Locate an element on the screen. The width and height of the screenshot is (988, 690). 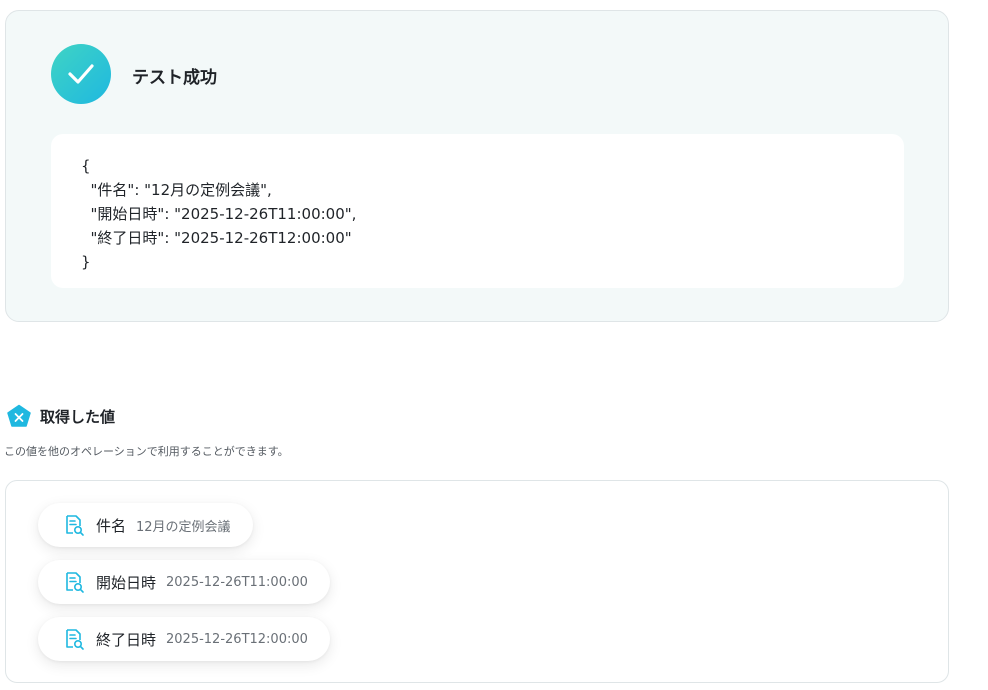
x-hexagon-icon is located at coordinates (19, 416).